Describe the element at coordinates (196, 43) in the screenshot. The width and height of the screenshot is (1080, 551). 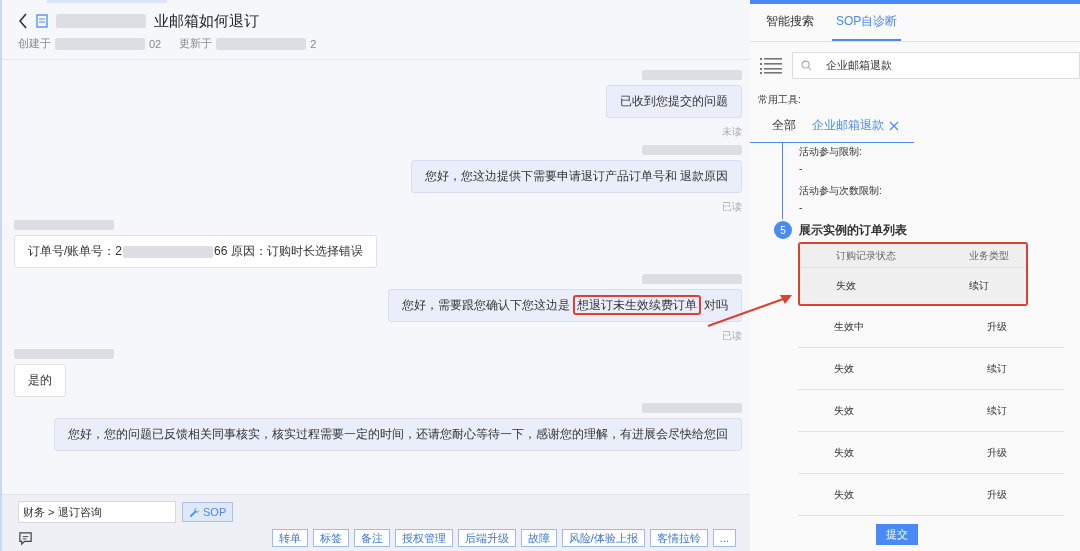
I see `updated-label: 更新于` at that location.